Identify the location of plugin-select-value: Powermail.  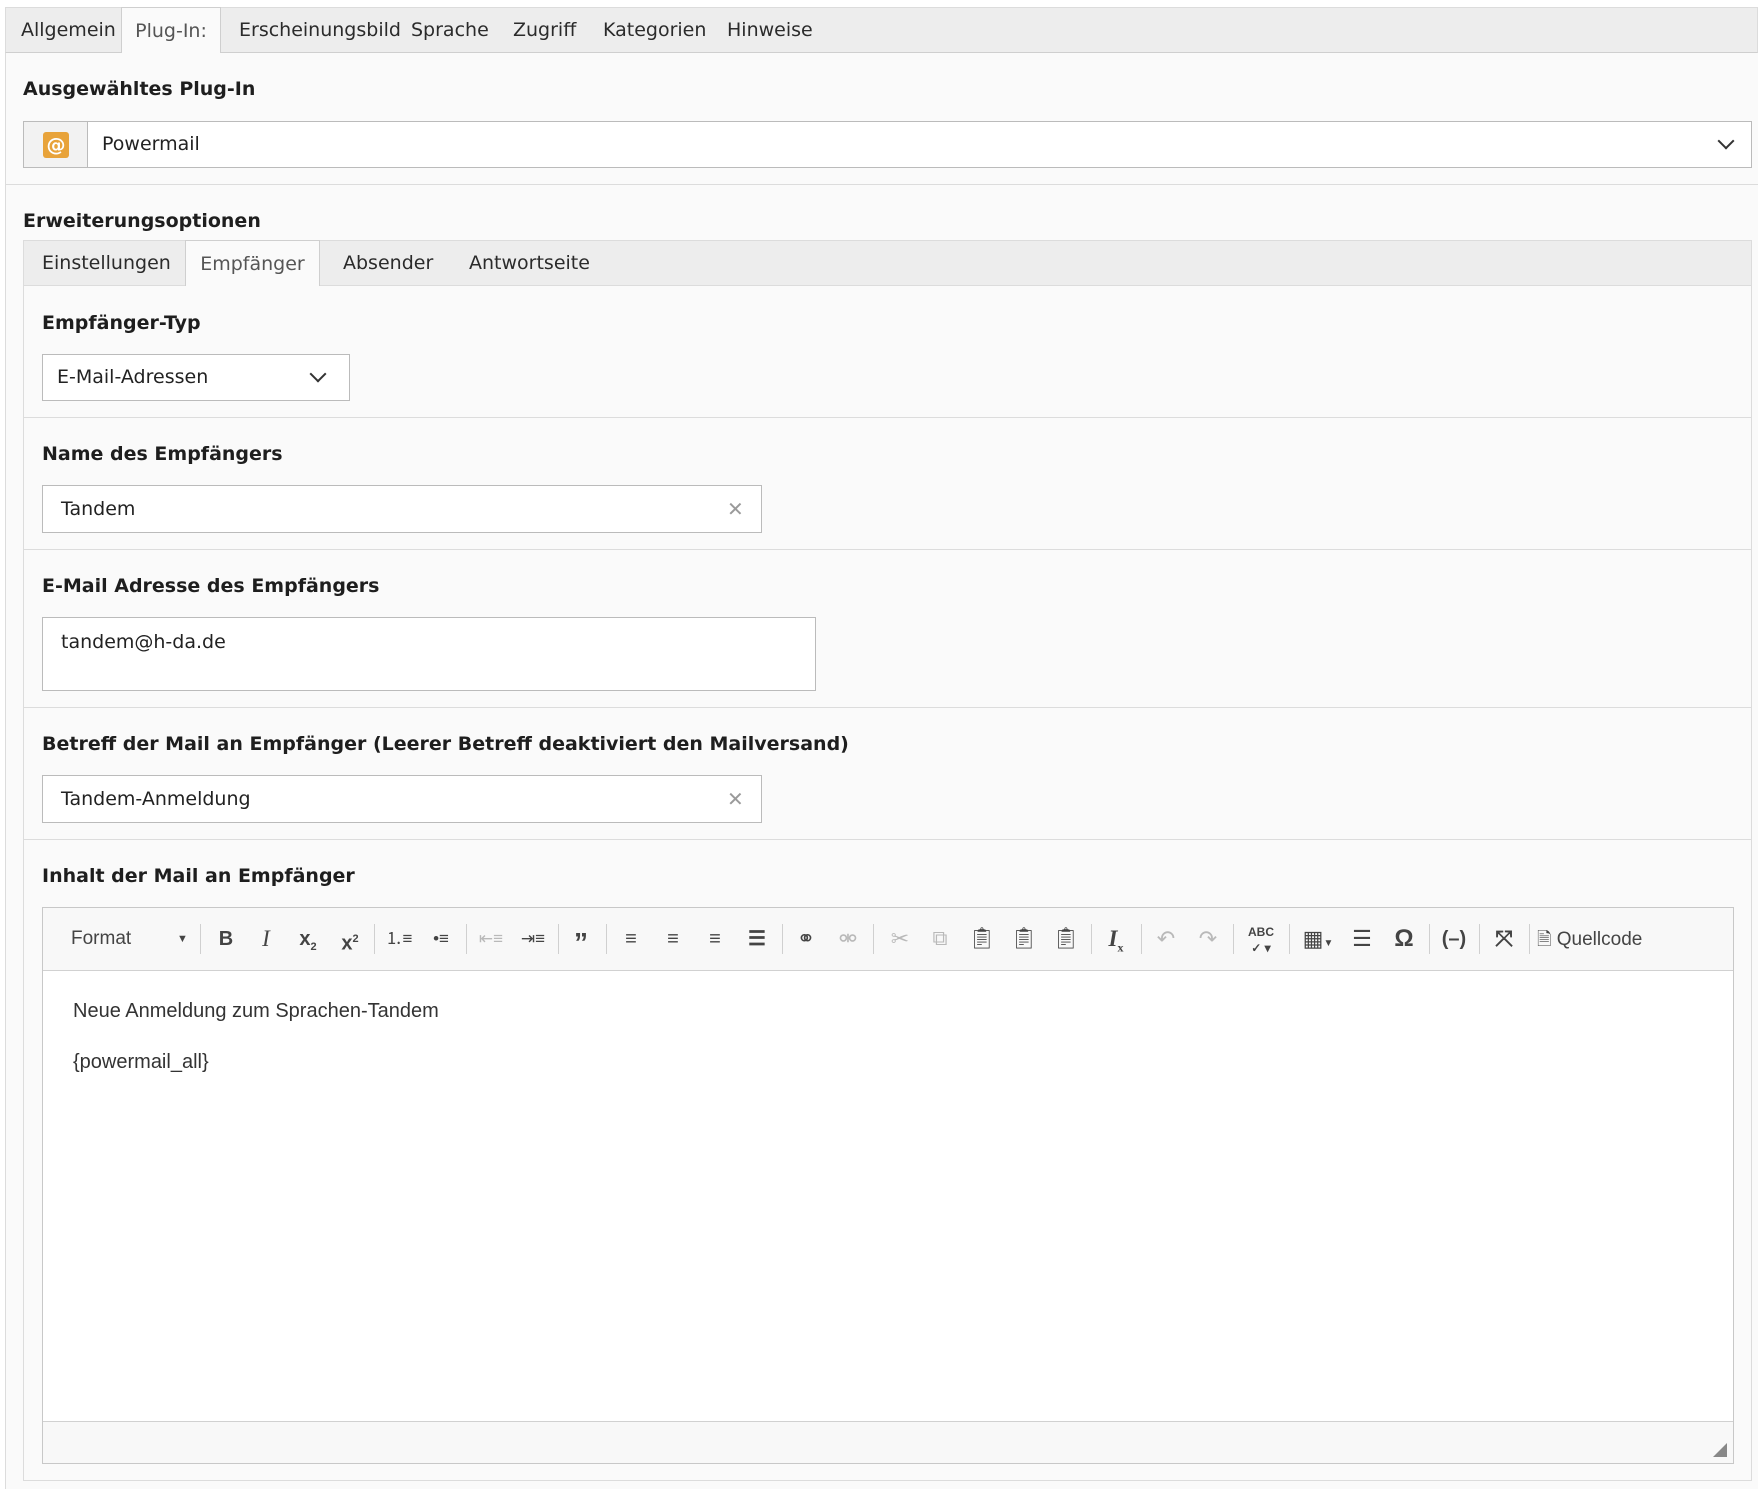
(151, 144).